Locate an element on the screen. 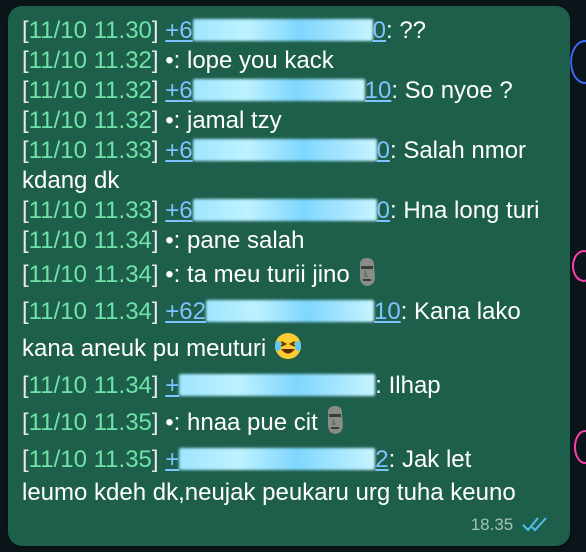 The height and width of the screenshot is (552, 586). chat-line: kdang dk is located at coordinates (294, 181).